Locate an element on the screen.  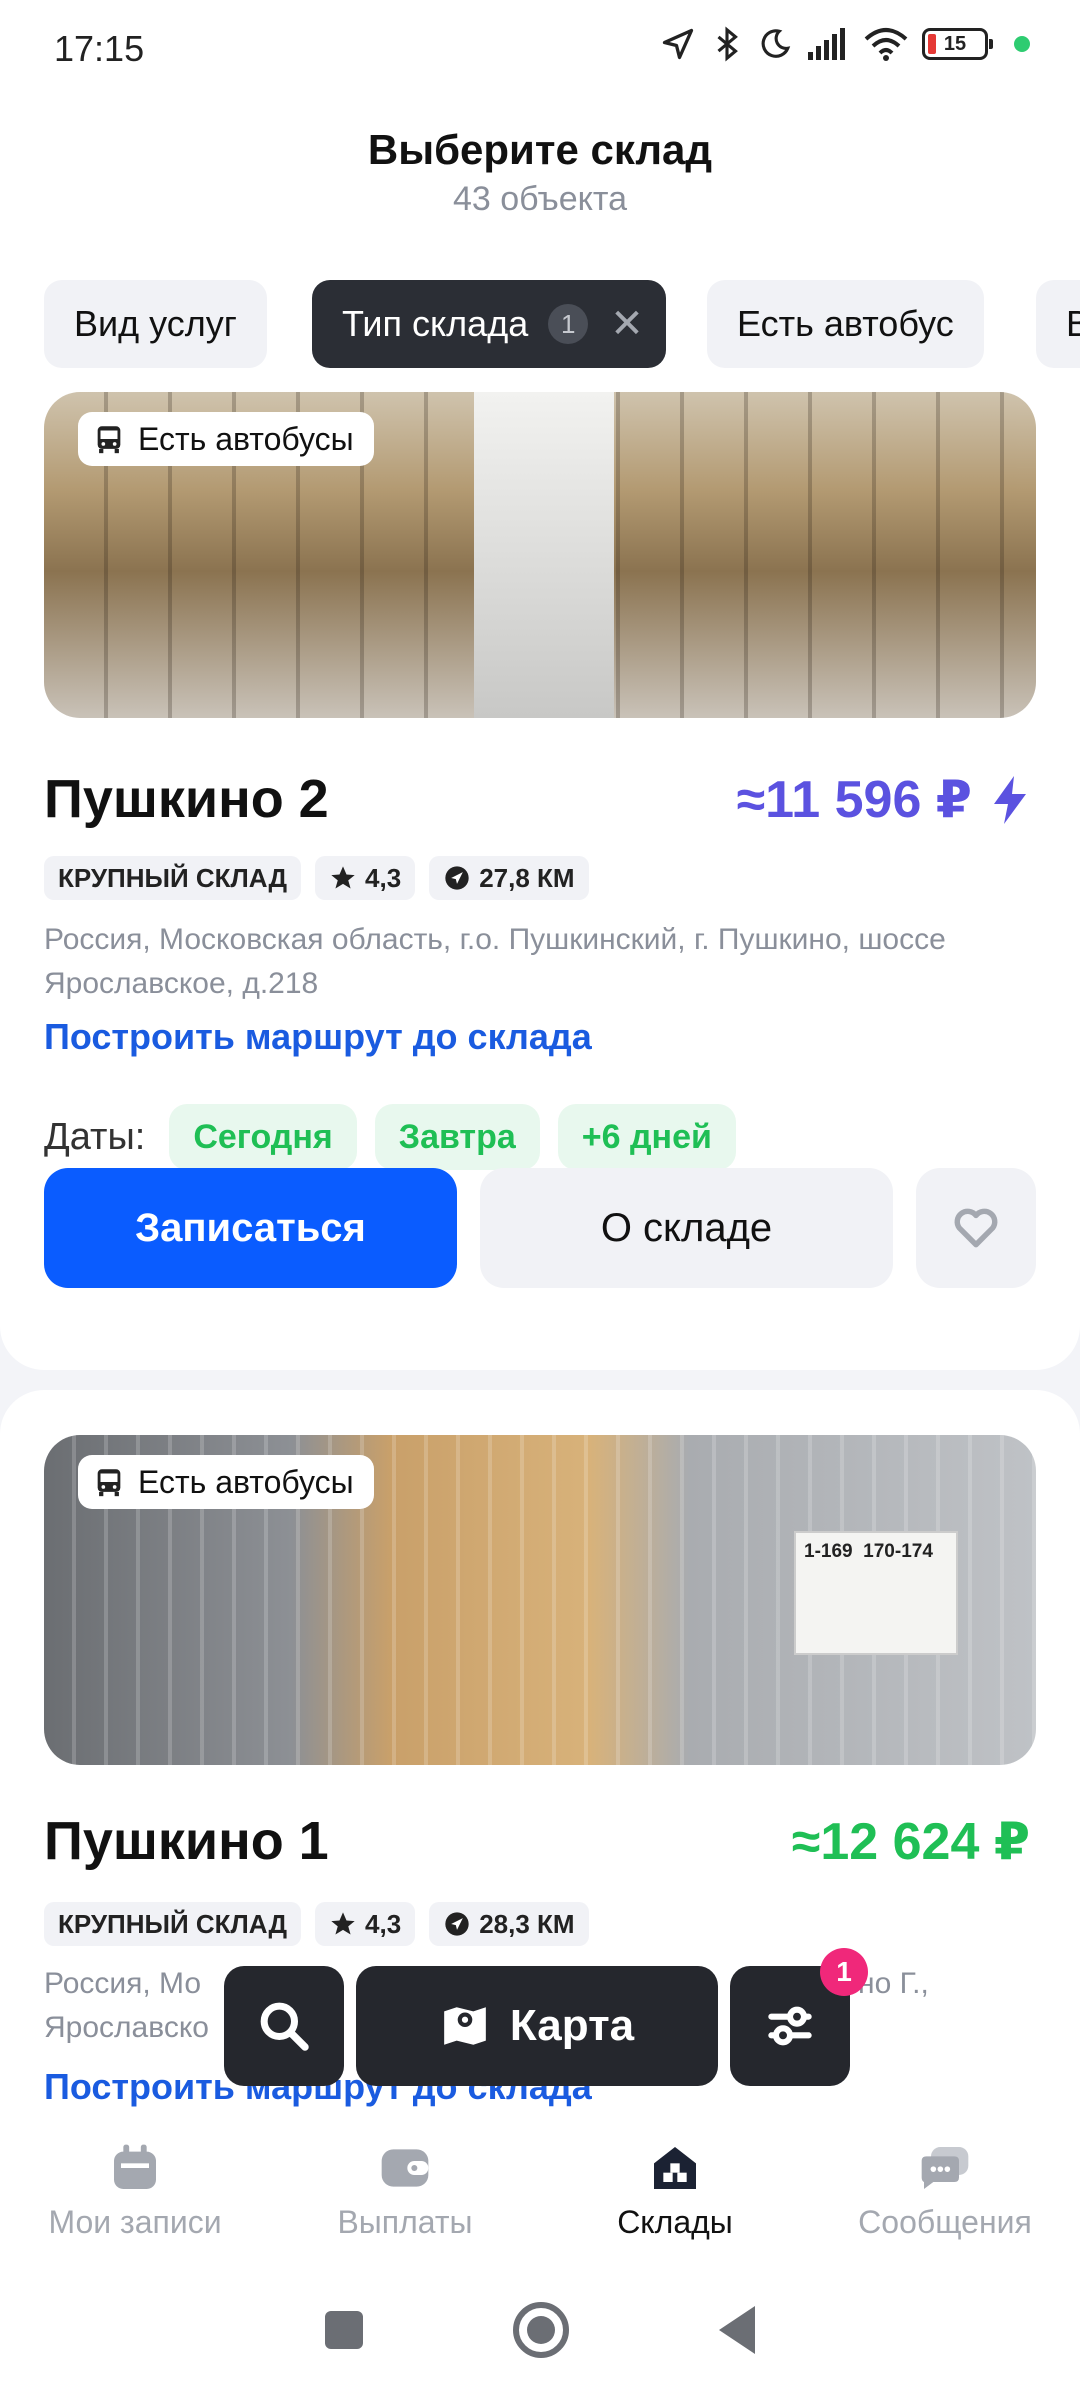
filter-chip-bus: Есть автобус is located at coordinates (845, 324).